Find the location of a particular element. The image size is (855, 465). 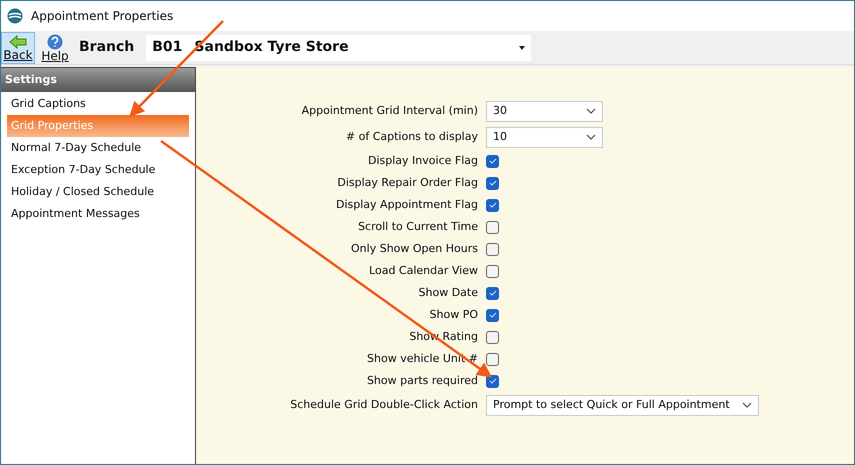

help-button: Help is located at coordinates (55, 48).